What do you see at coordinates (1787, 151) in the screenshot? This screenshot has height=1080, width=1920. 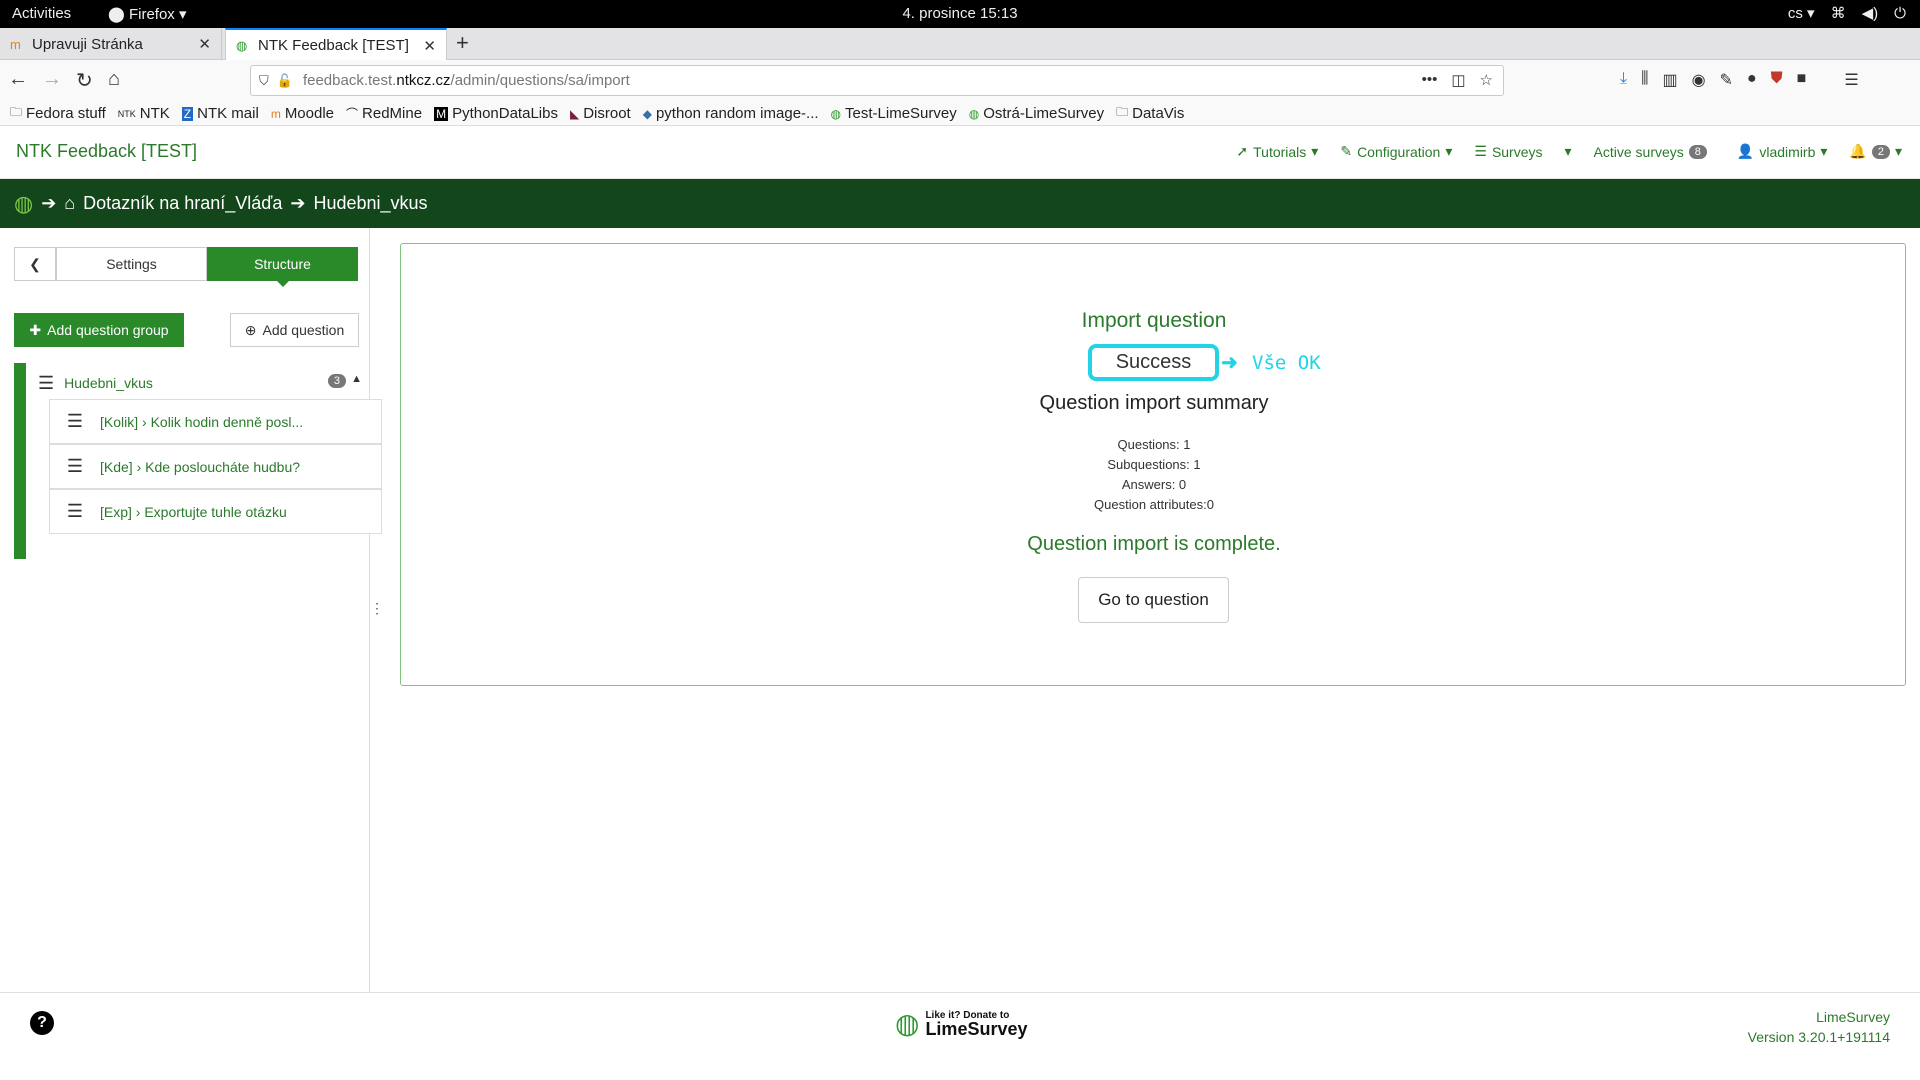 I see `menu-label: vladimirb` at bounding box center [1787, 151].